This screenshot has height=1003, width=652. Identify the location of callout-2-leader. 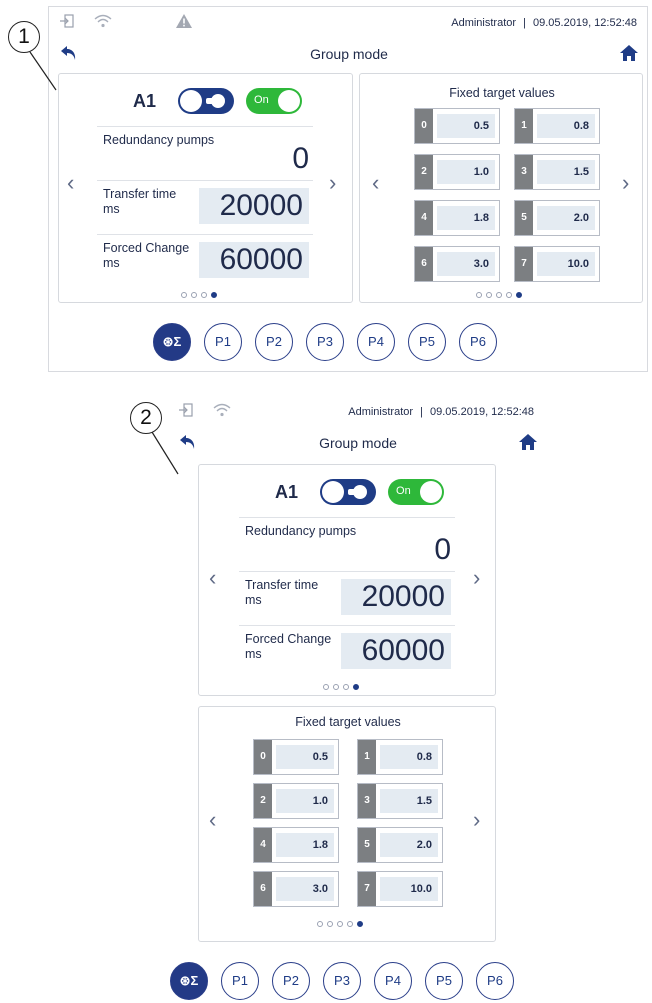
(165, 453).